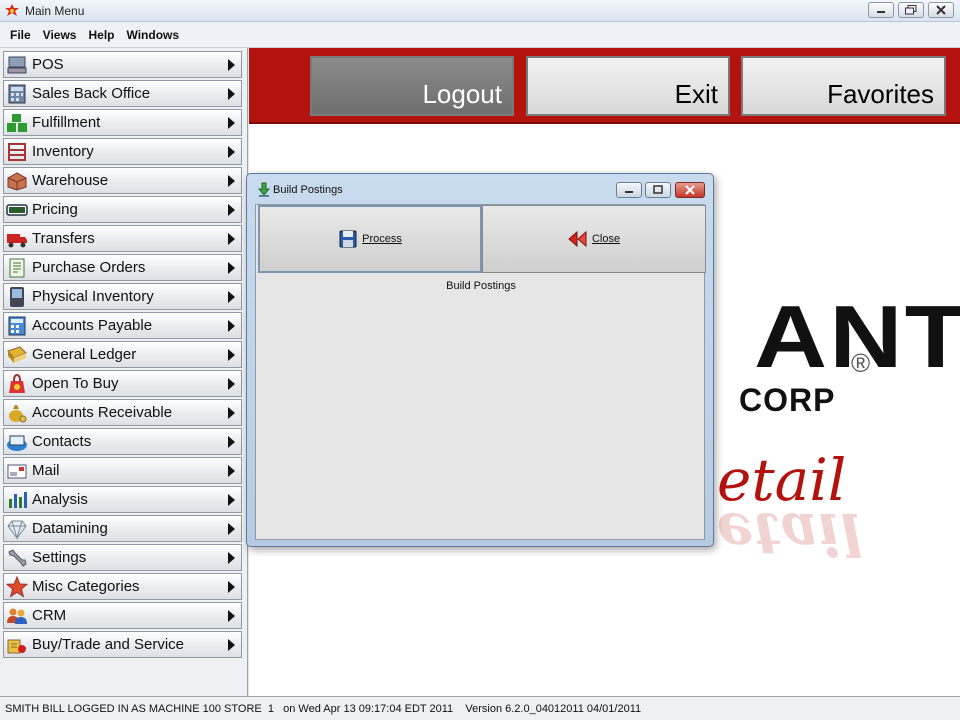  I want to click on favorites-button: Favorites, so click(843, 86).